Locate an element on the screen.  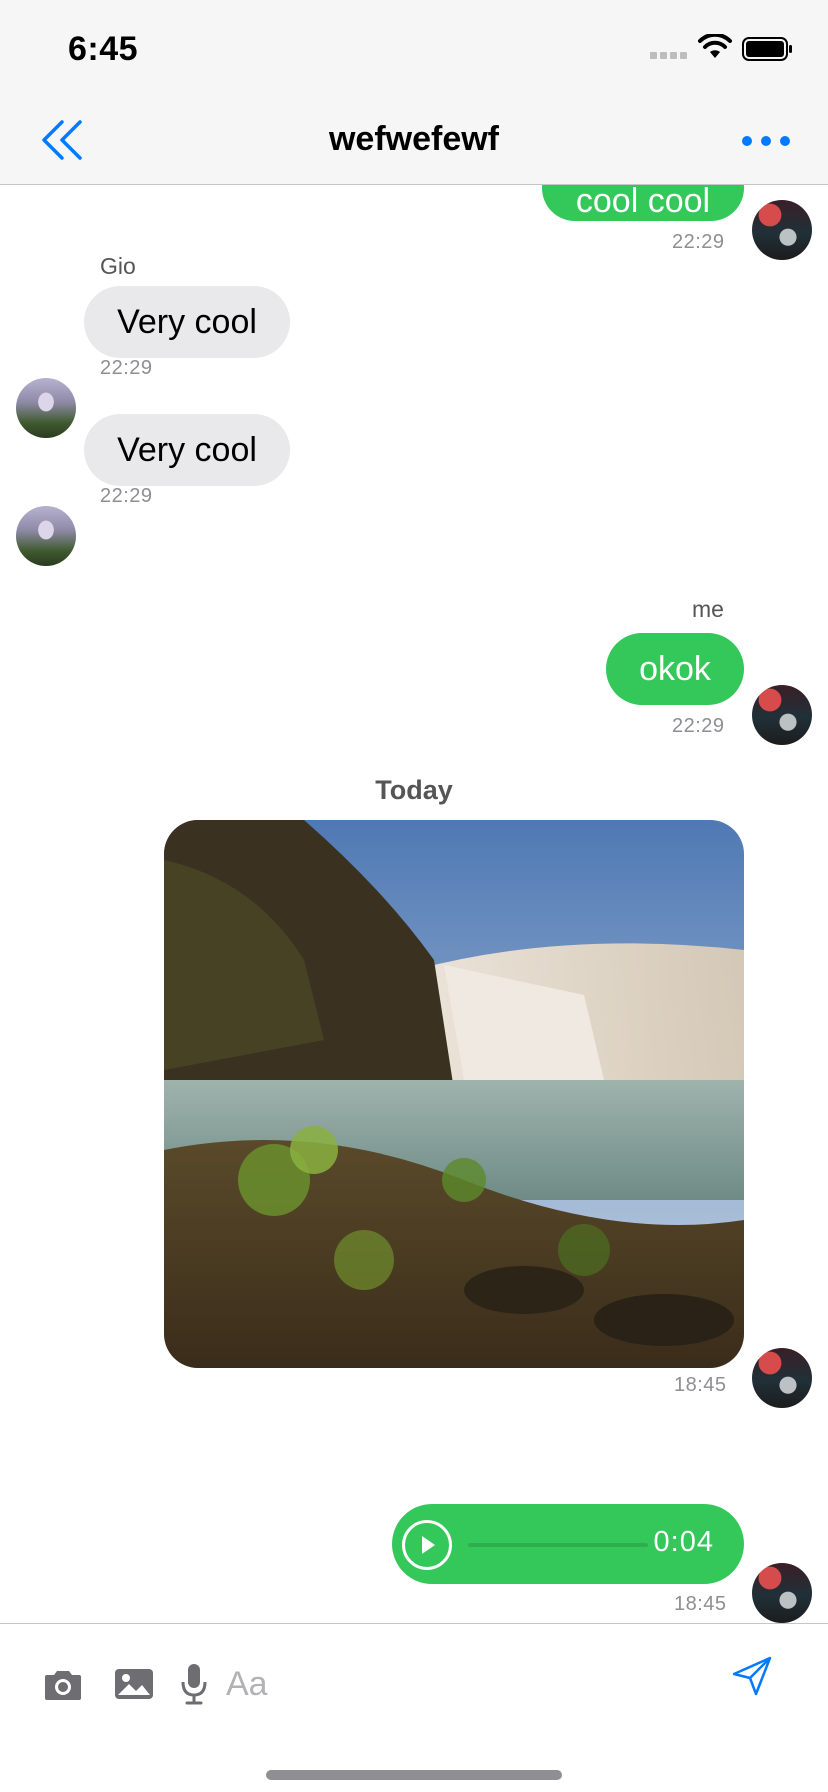
message-text: cool cool is located at coordinates (643, 202).